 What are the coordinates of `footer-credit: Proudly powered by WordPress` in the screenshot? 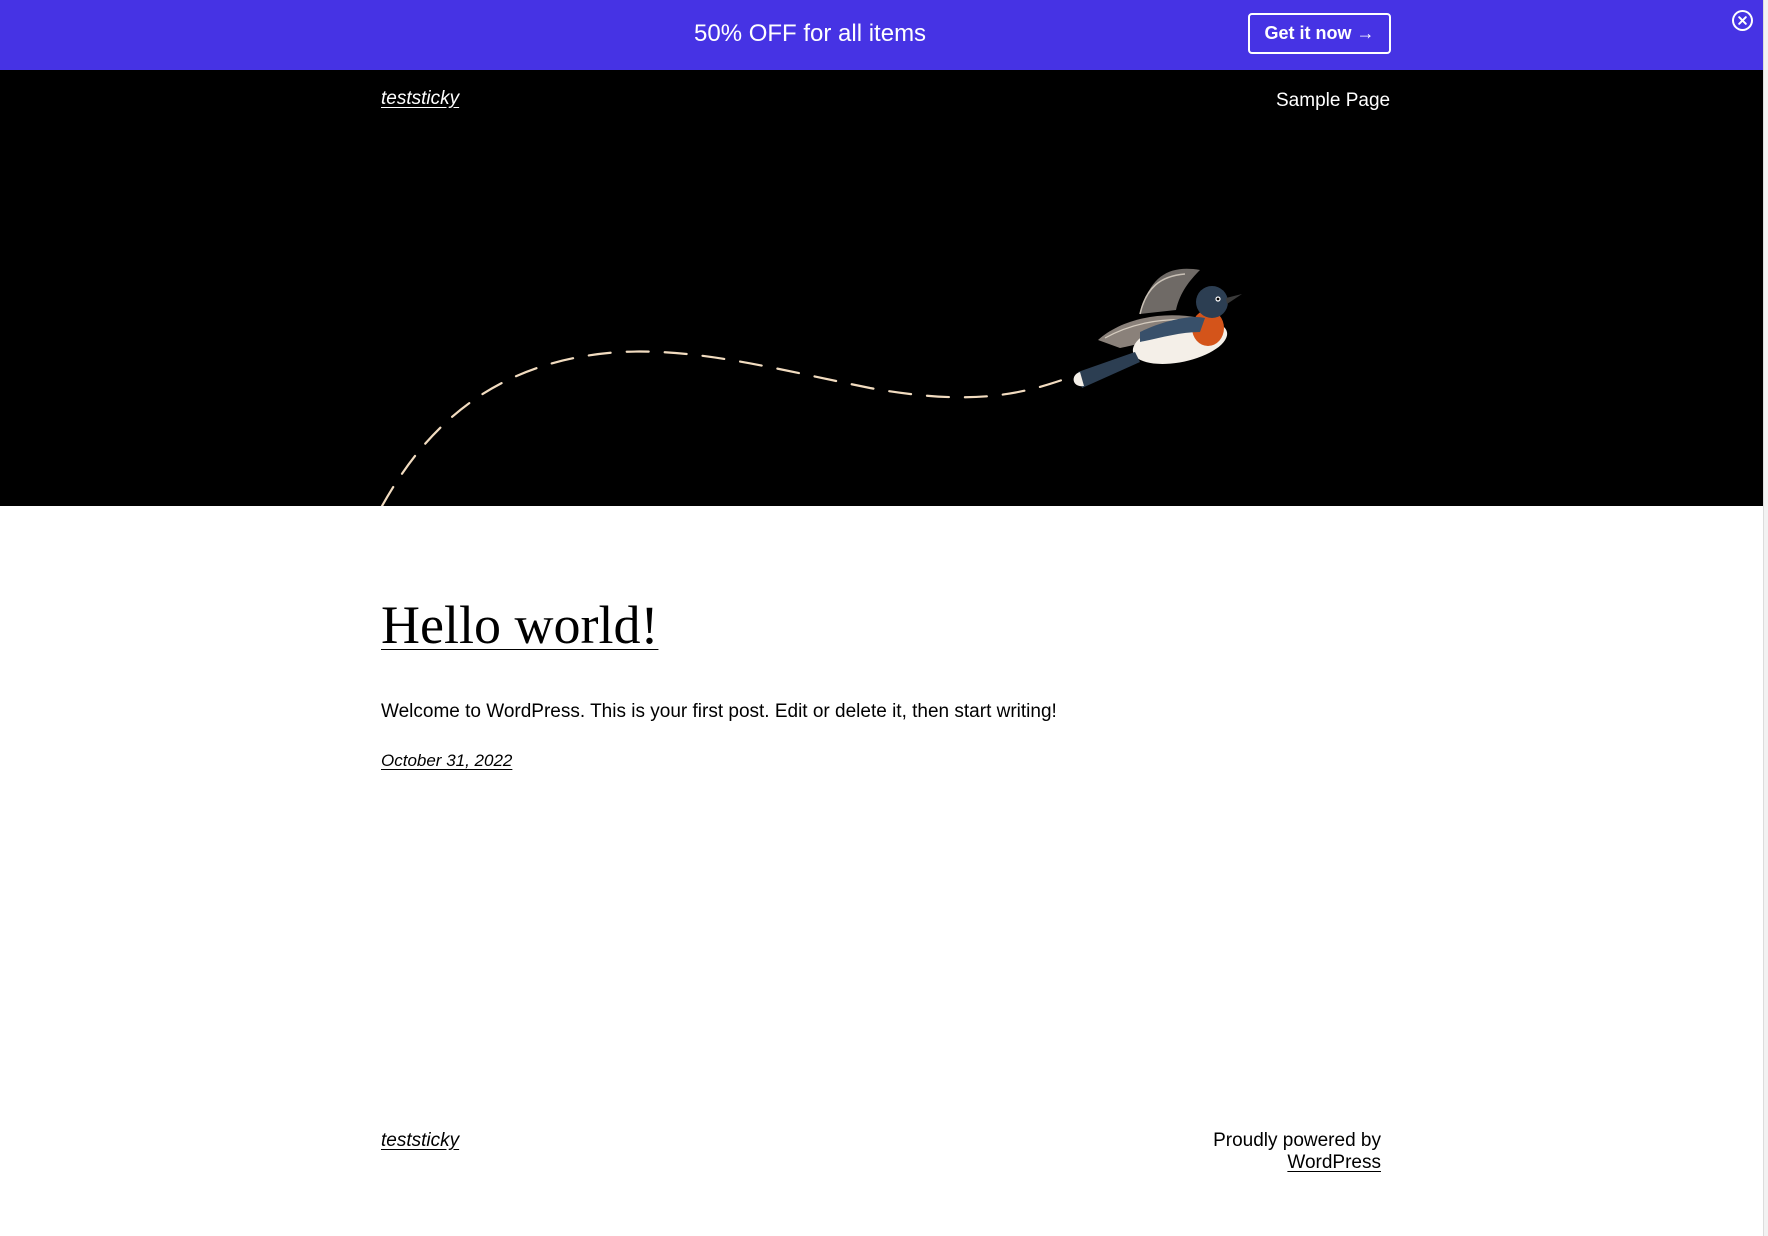 It's located at (1255, 1152).